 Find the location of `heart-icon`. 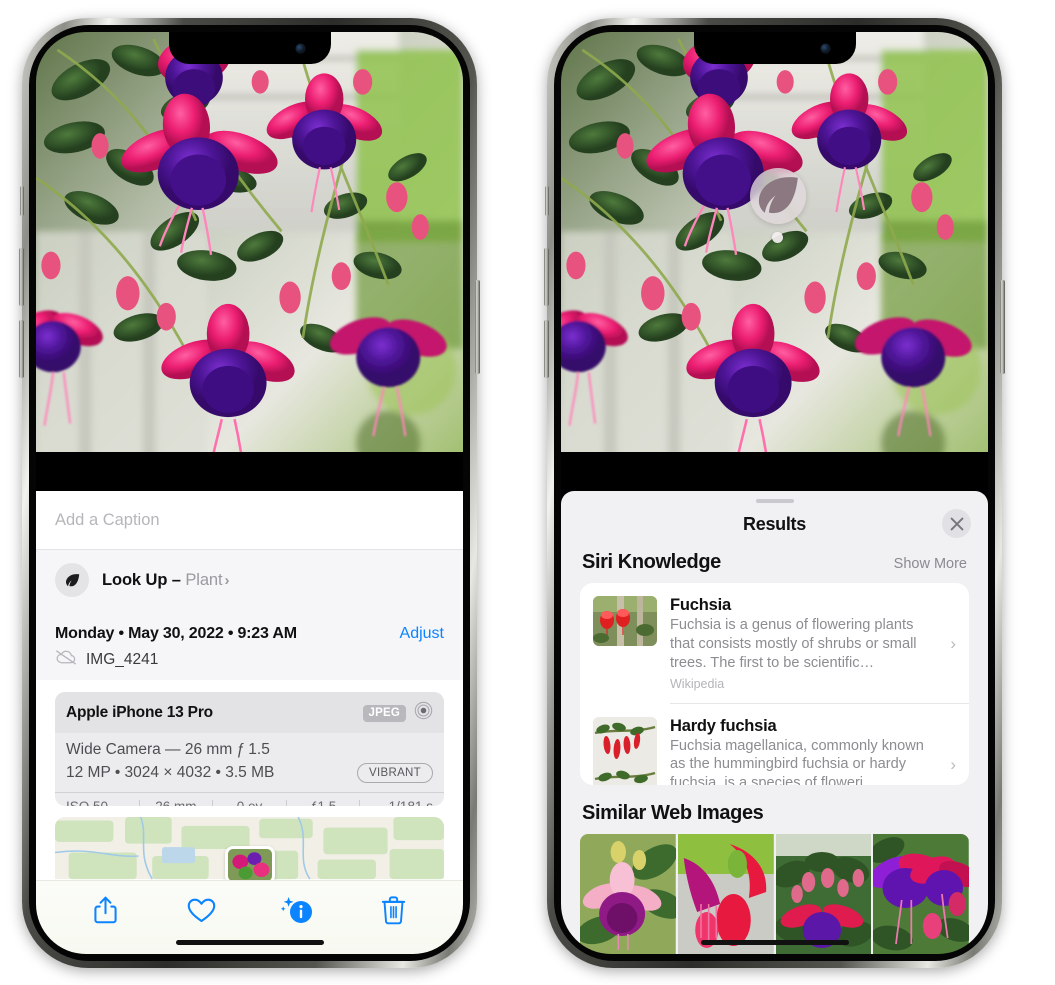

heart-icon is located at coordinates (202, 910).